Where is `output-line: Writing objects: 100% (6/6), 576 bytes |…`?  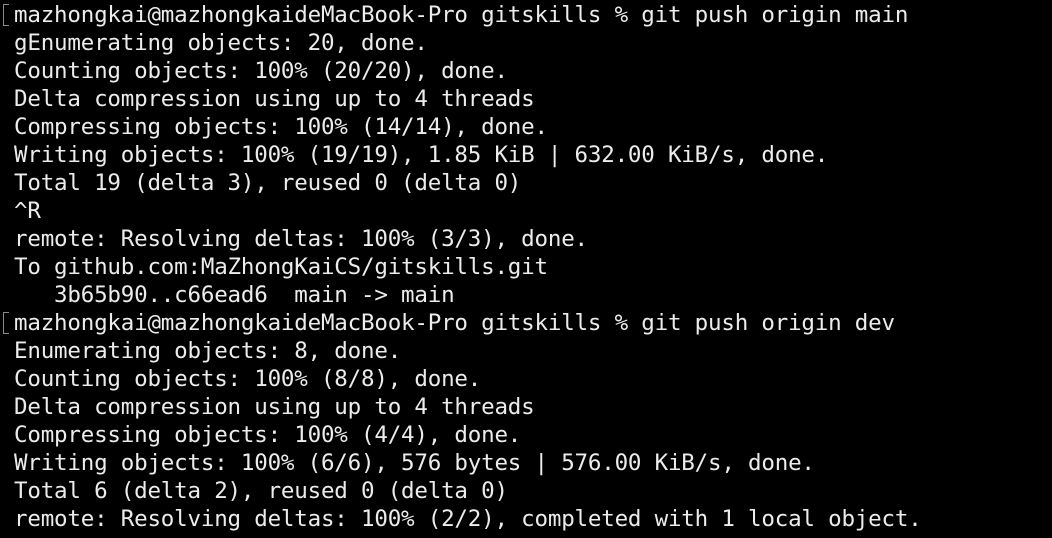 output-line: Writing objects: 100% (6/6), 576 bytes |… is located at coordinates (414, 463).